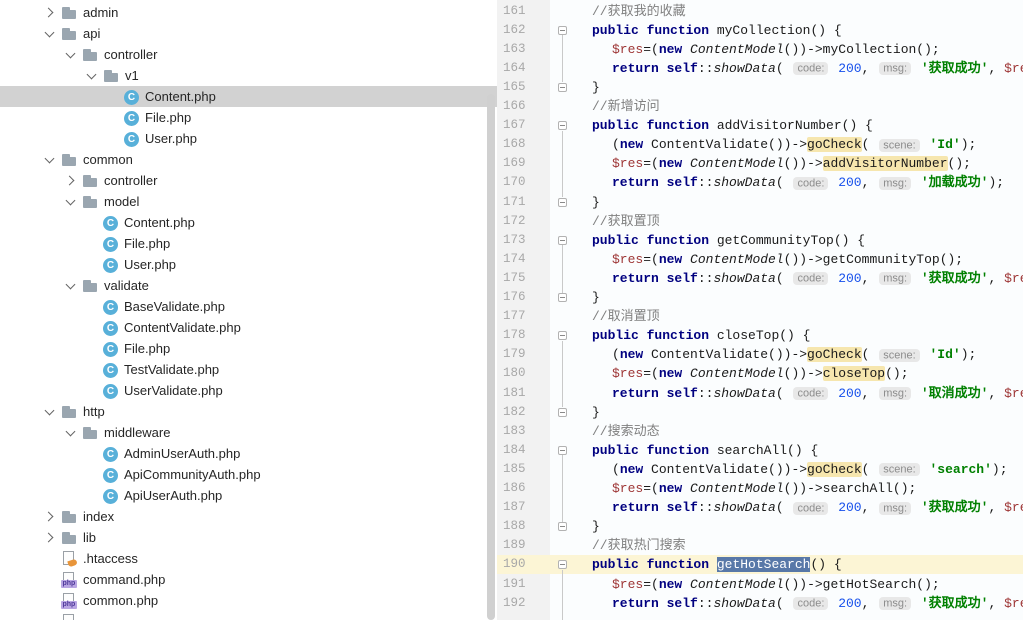 The width and height of the screenshot is (1023, 620). Describe the element at coordinates (248, 615) in the screenshot. I see `tree-item-partial` at that location.